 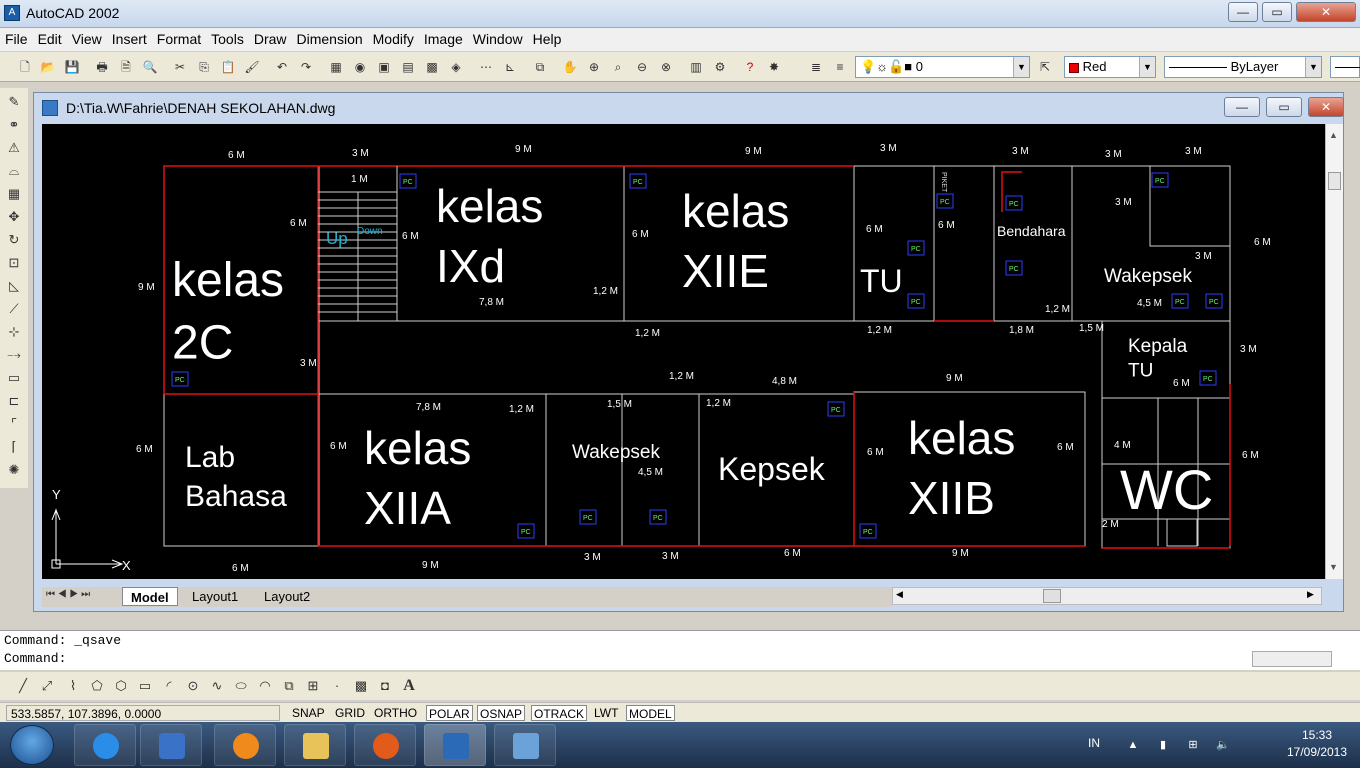 I want to click on ucs-icon: ⊾, so click(x=510, y=67).